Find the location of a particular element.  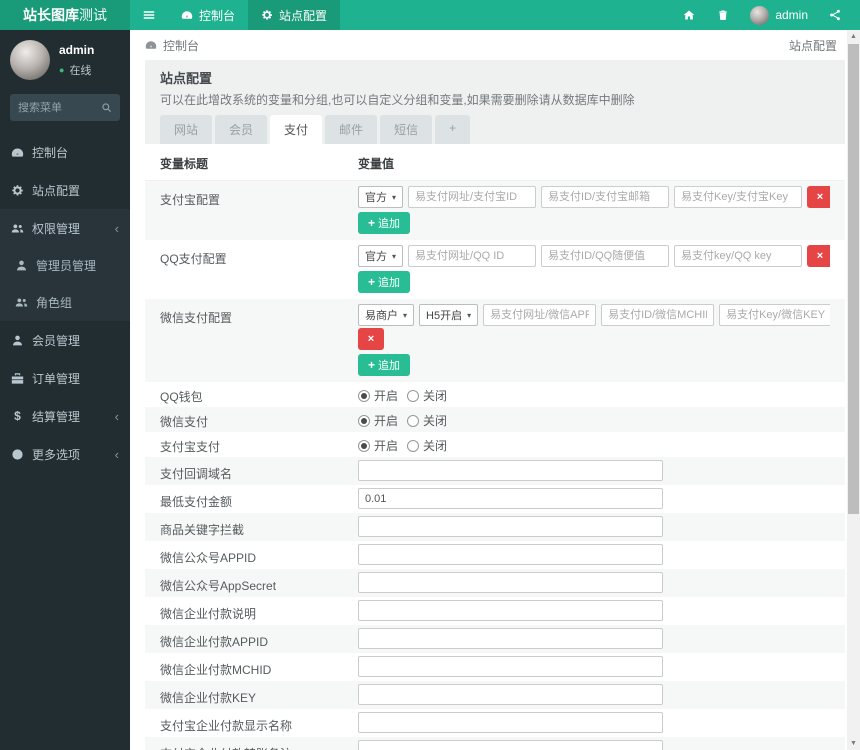

menu-search-input is located at coordinates (59, 107).